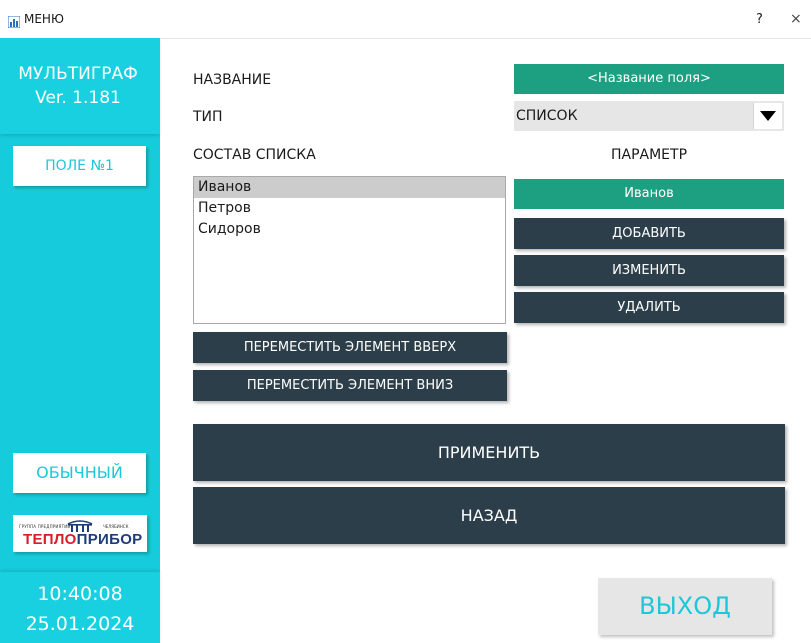  I want to click on name-label: НАЗВАНИЕ, so click(232, 80).